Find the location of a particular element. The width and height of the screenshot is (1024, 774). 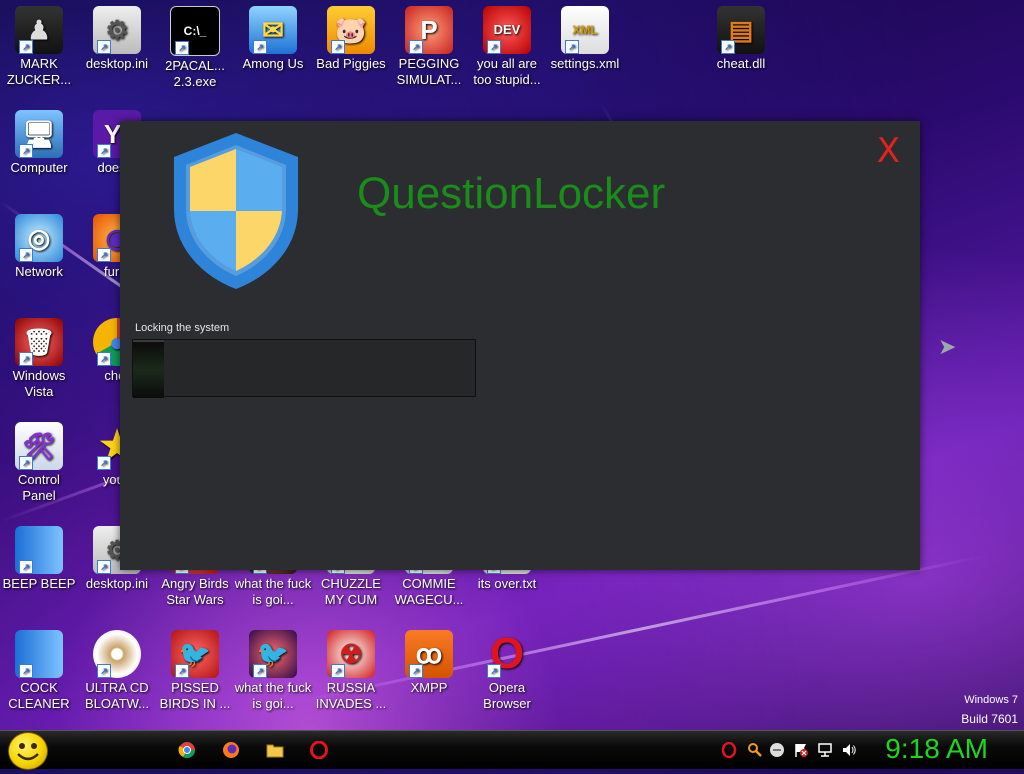

search-tray-icon is located at coordinates (755, 750).